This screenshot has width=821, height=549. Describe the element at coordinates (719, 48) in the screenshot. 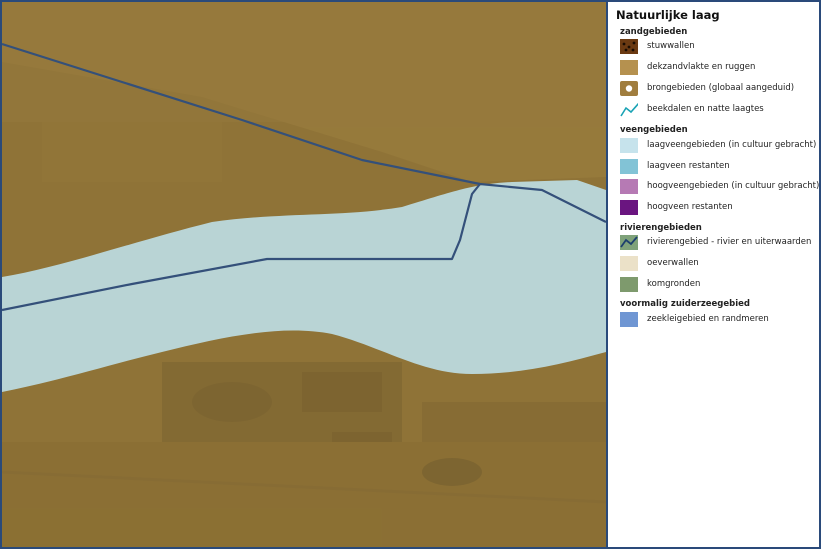

I see `legend-item-stuwwallen: stuwwallen` at that location.